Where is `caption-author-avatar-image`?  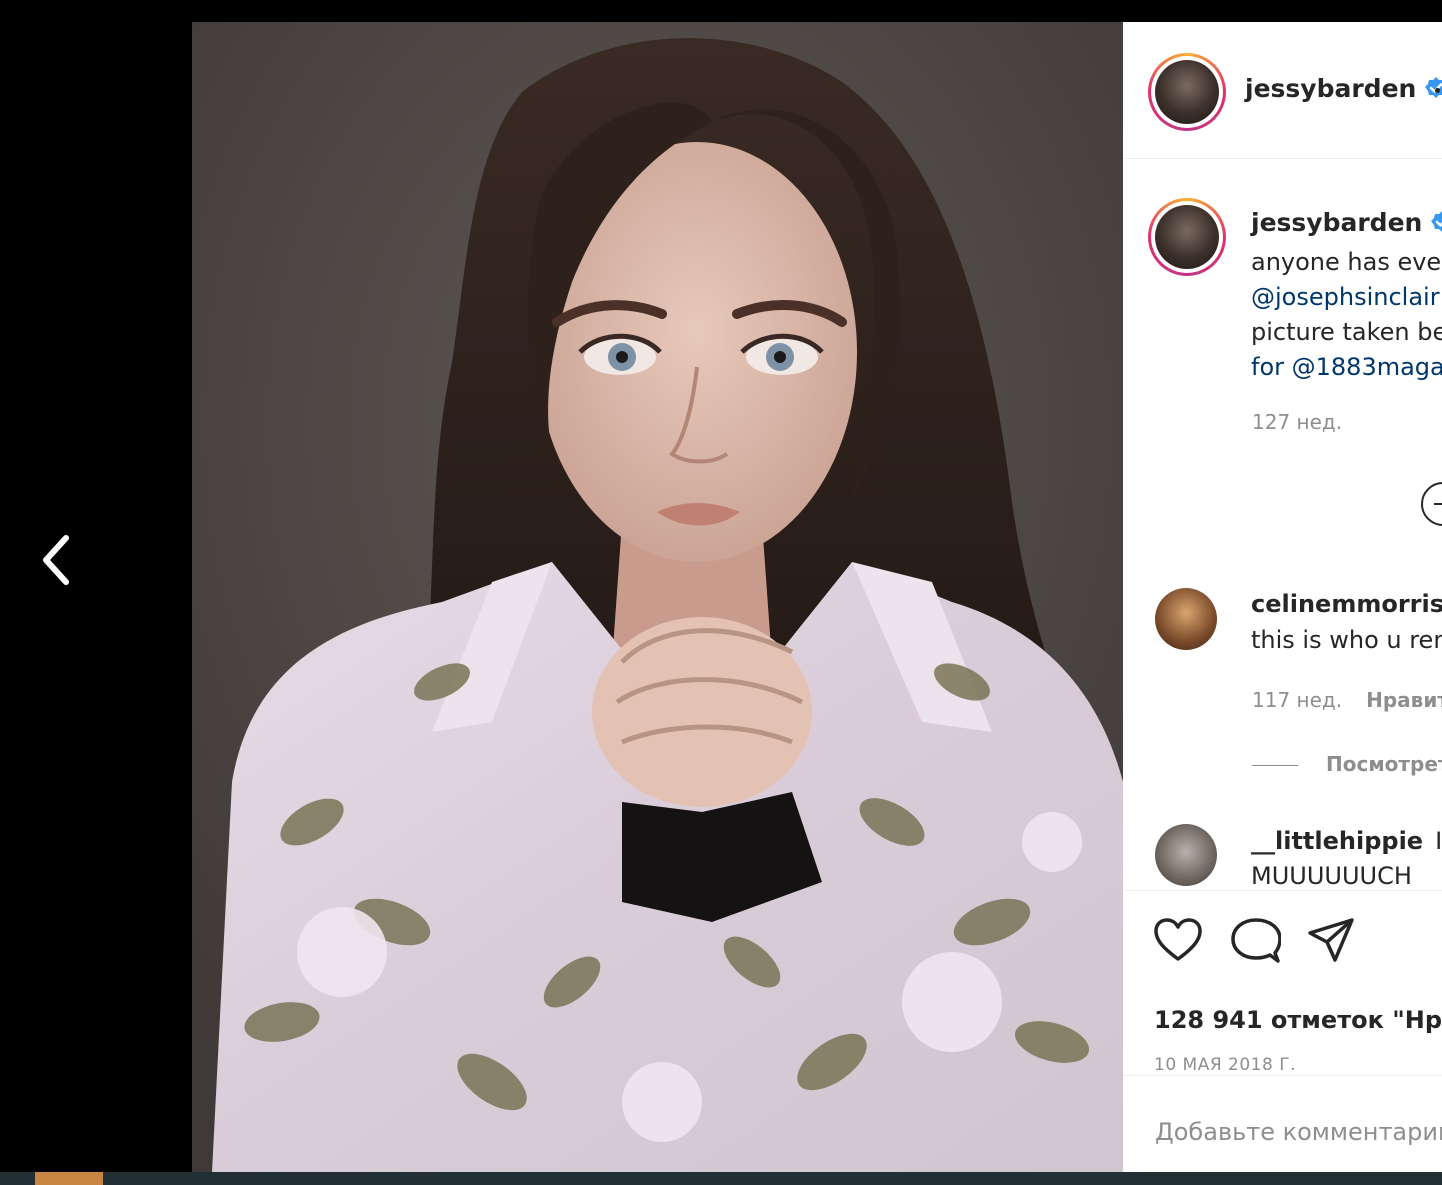 caption-author-avatar-image is located at coordinates (1187, 237).